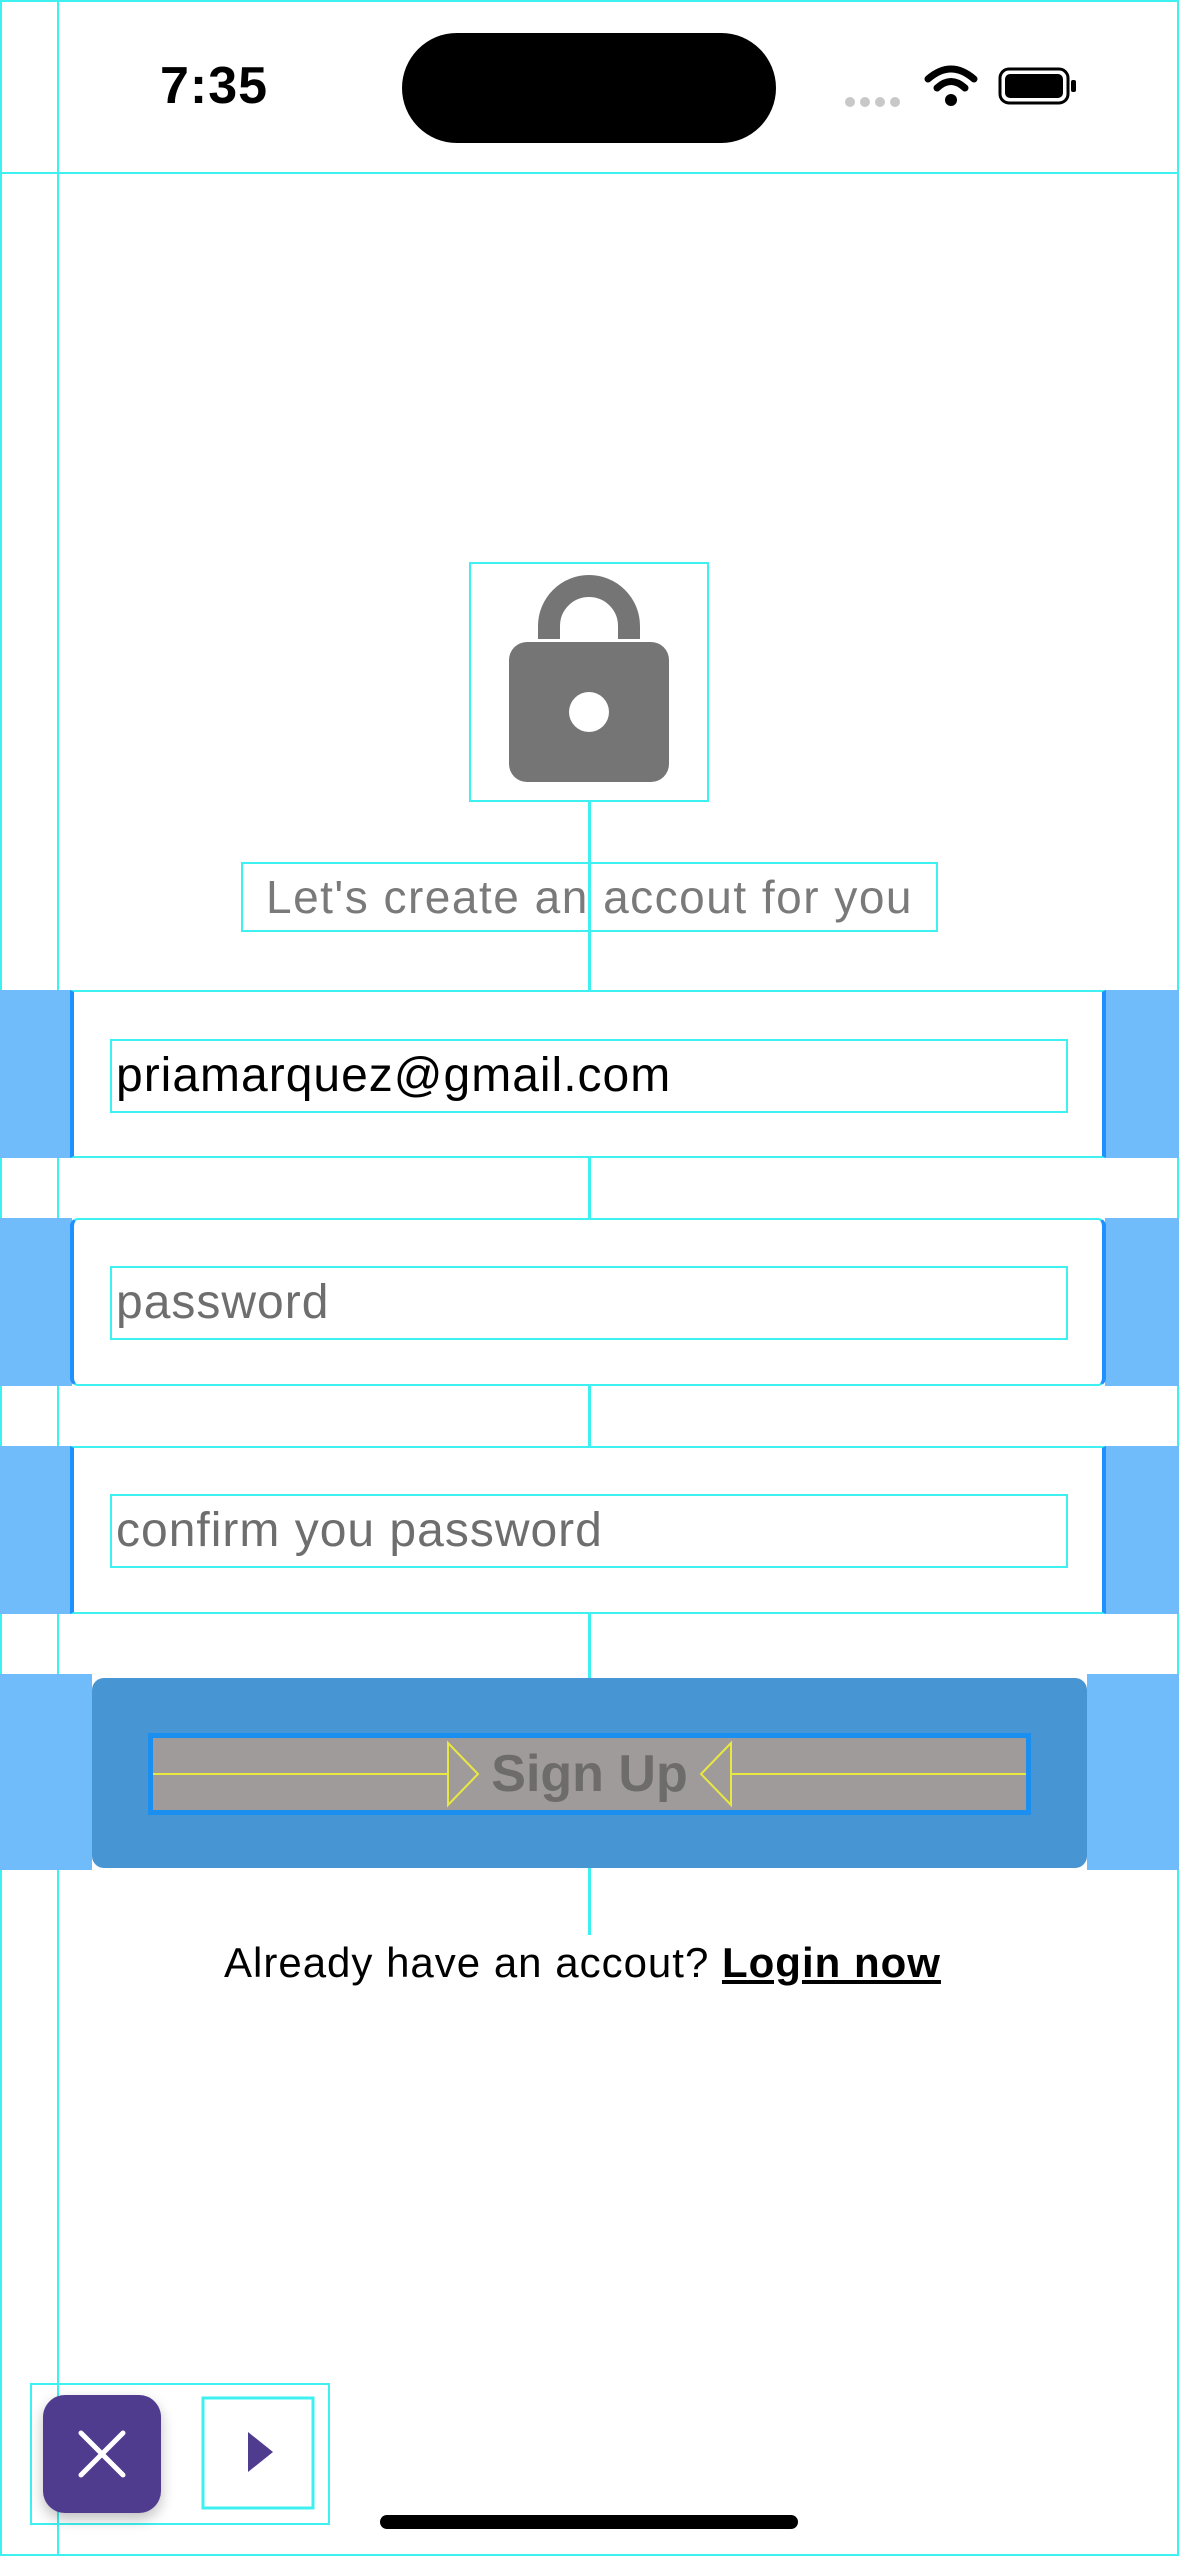 The height and width of the screenshot is (2556, 1179). Describe the element at coordinates (589, 1303) in the screenshot. I see `password-input: password` at that location.